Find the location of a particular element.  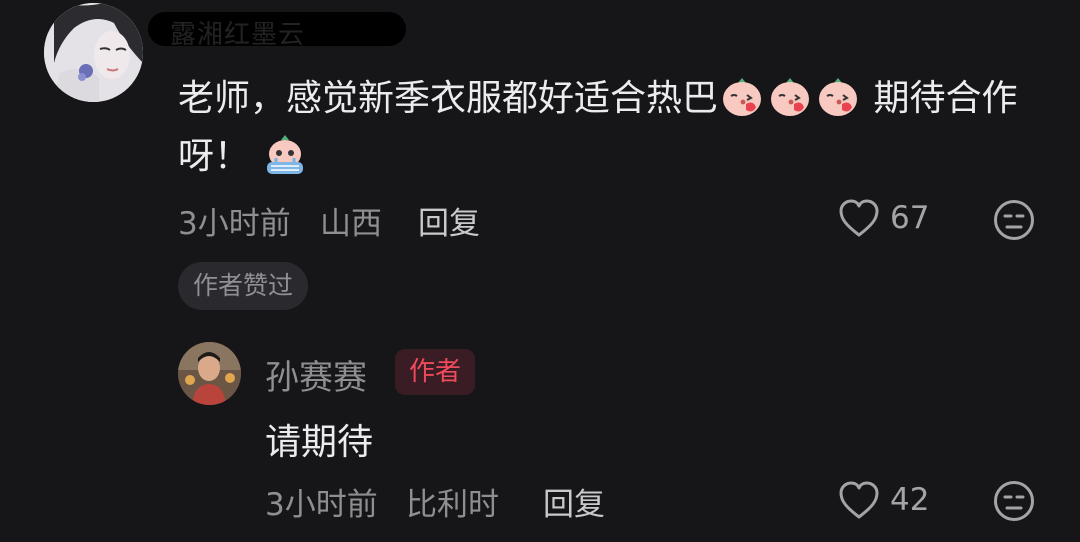

reply-location: 比利时 is located at coordinates (452, 505).